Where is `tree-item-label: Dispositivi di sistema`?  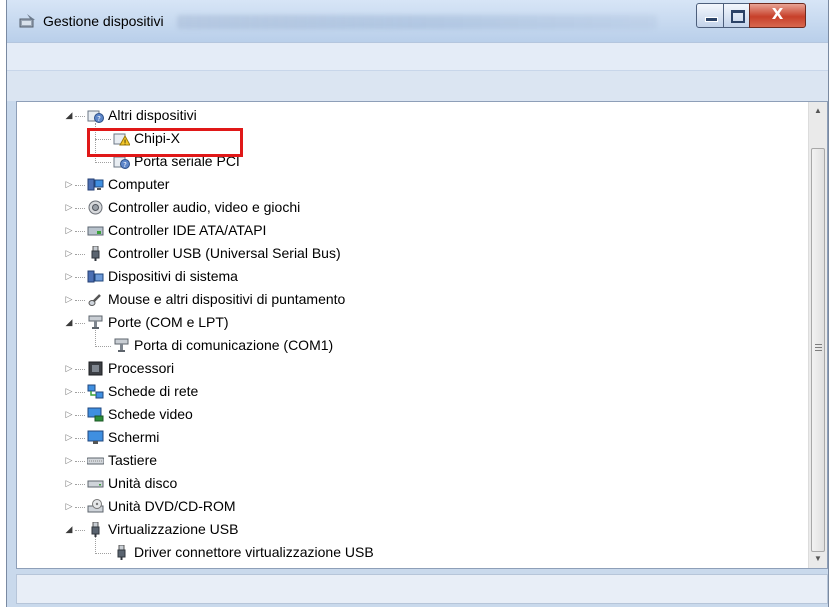 tree-item-label: Dispositivi di sistema is located at coordinates (173, 276).